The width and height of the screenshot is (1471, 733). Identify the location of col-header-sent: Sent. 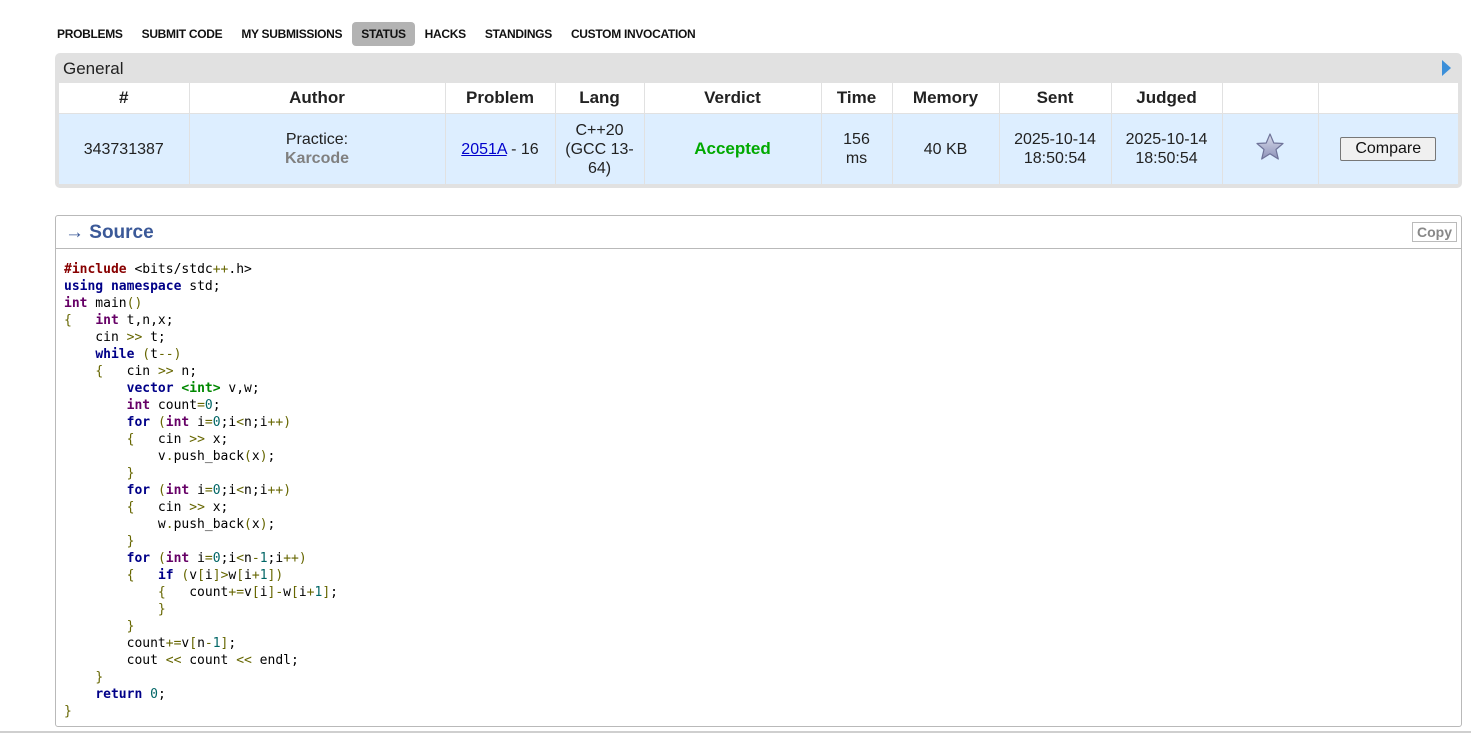
(1055, 98).